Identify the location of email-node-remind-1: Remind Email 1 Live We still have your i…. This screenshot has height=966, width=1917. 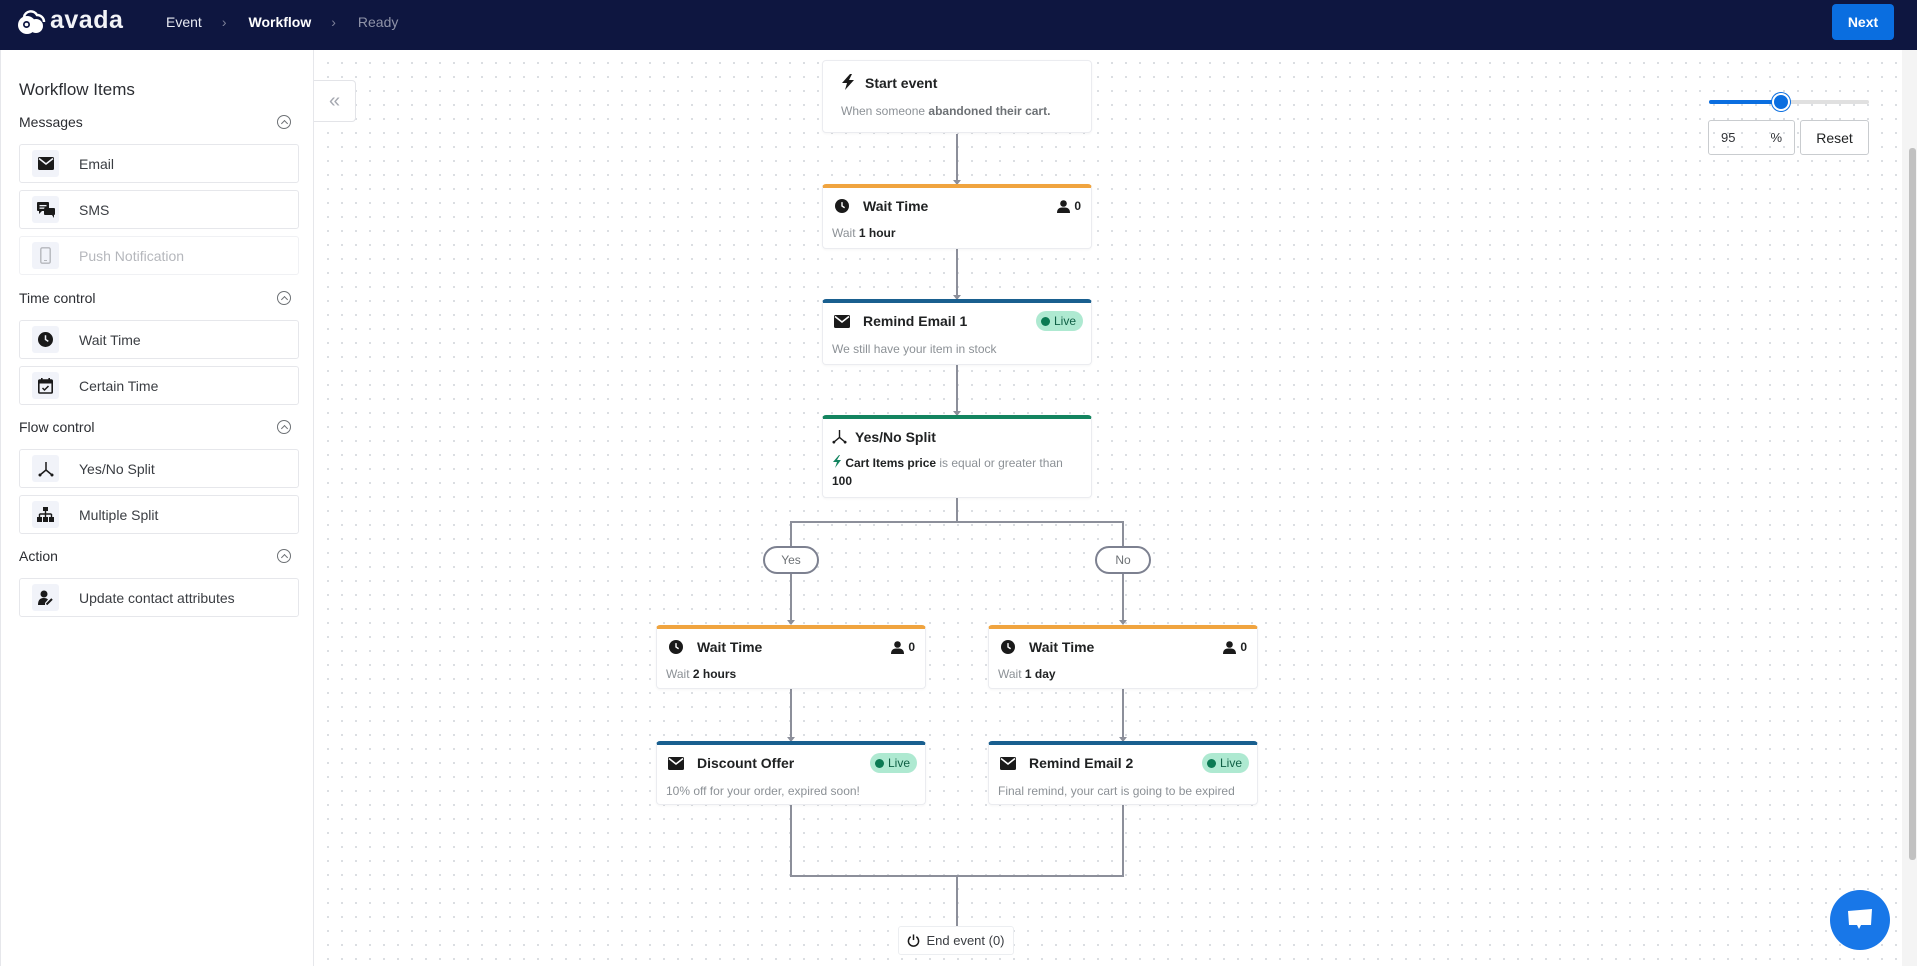
(957, 332).